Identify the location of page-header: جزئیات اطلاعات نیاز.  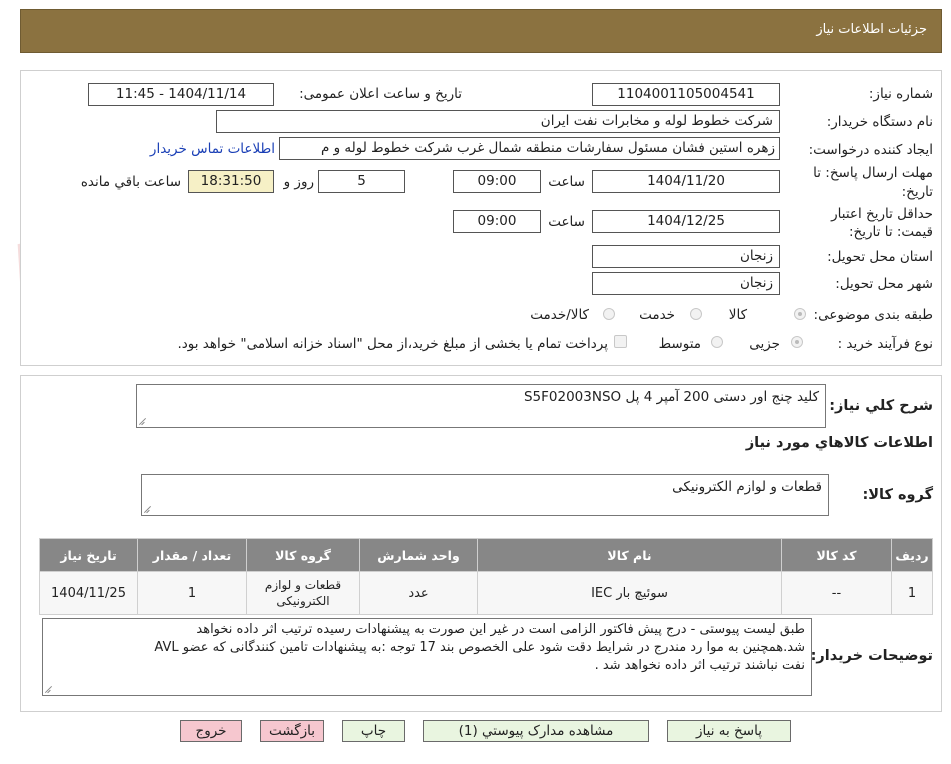
(481, 31).